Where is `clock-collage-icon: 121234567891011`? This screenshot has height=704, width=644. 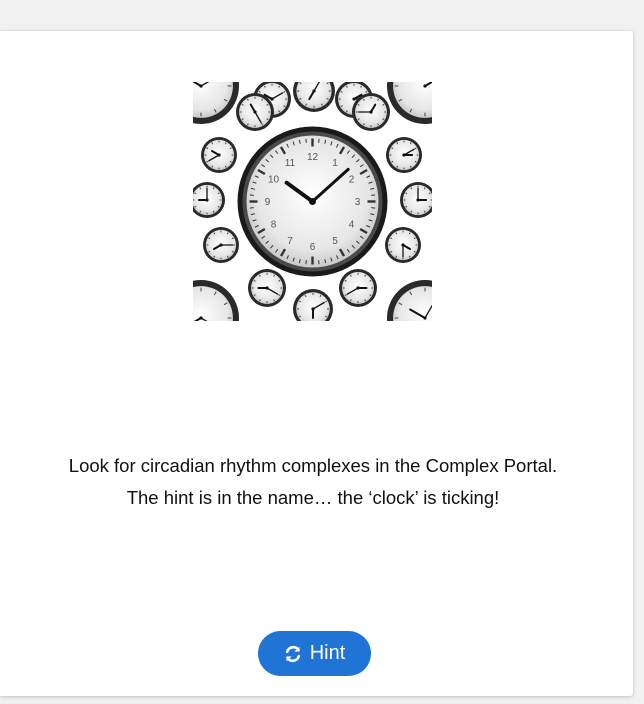 clock-collage-icon: 121234567891011 is located at coordinates (312, 201).